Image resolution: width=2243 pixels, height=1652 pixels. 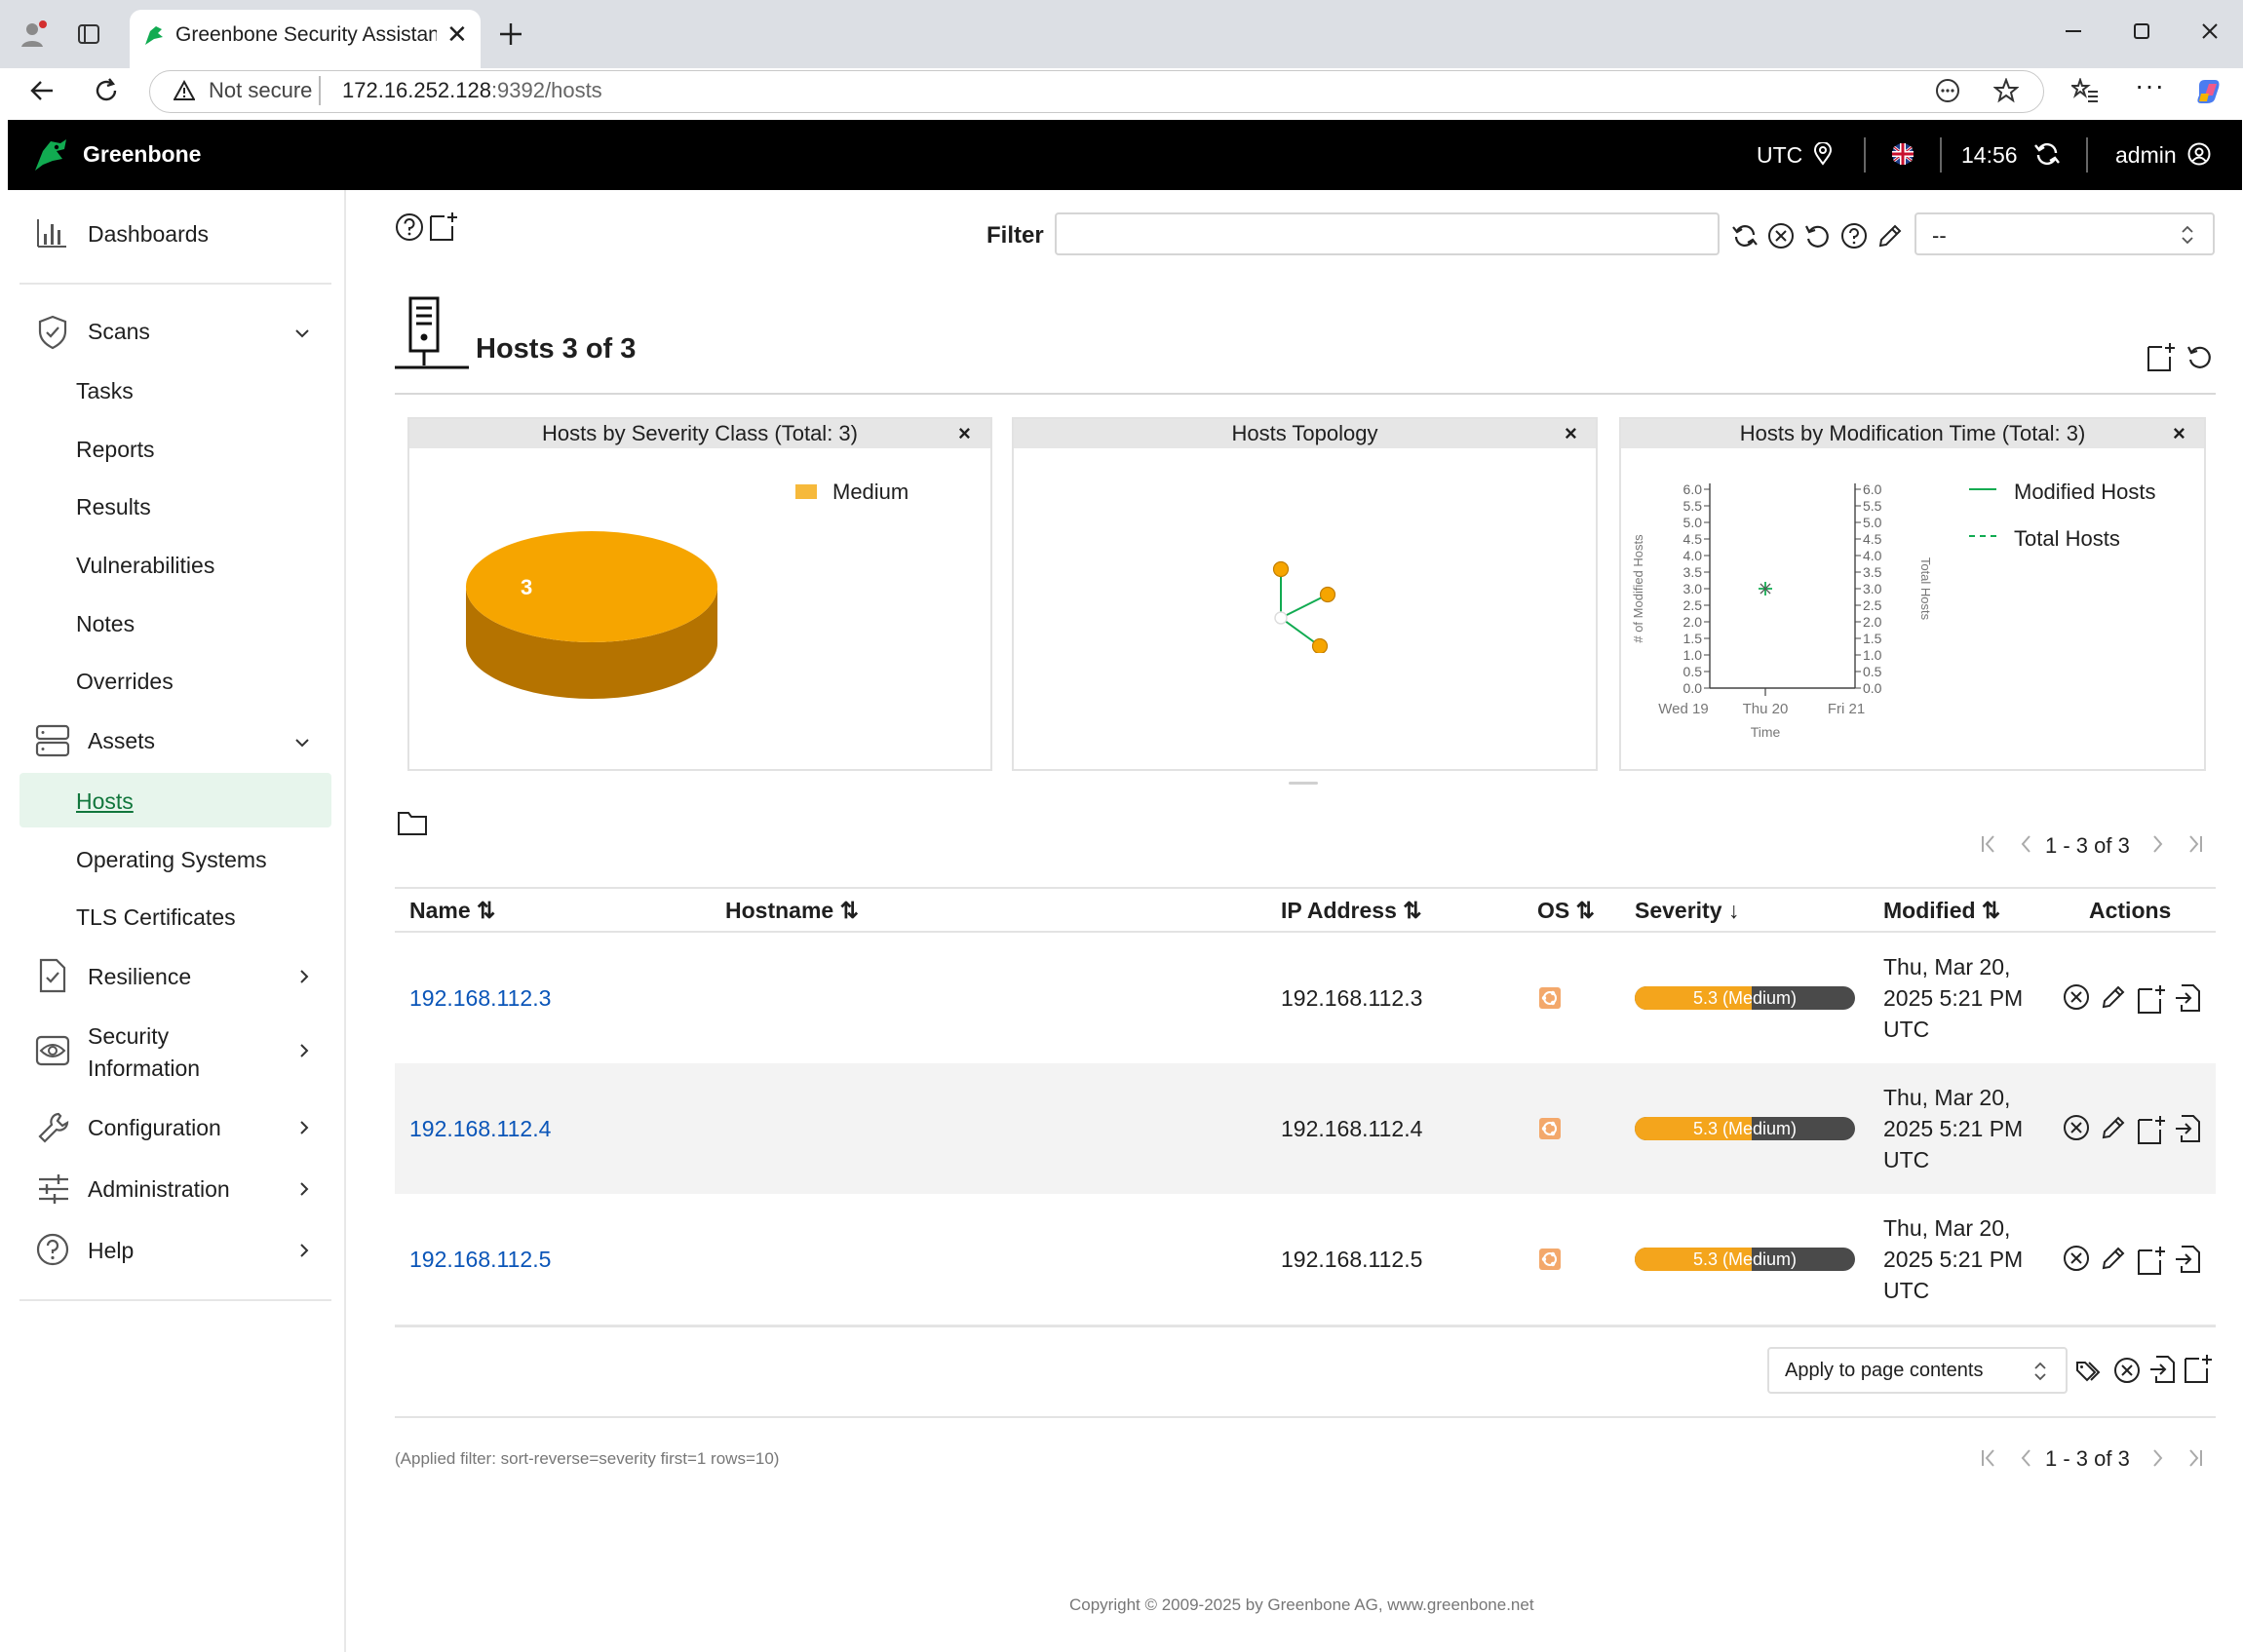 I want to click on sidebar-item-dashboards: Dashboards, so click(x=148, y=234).